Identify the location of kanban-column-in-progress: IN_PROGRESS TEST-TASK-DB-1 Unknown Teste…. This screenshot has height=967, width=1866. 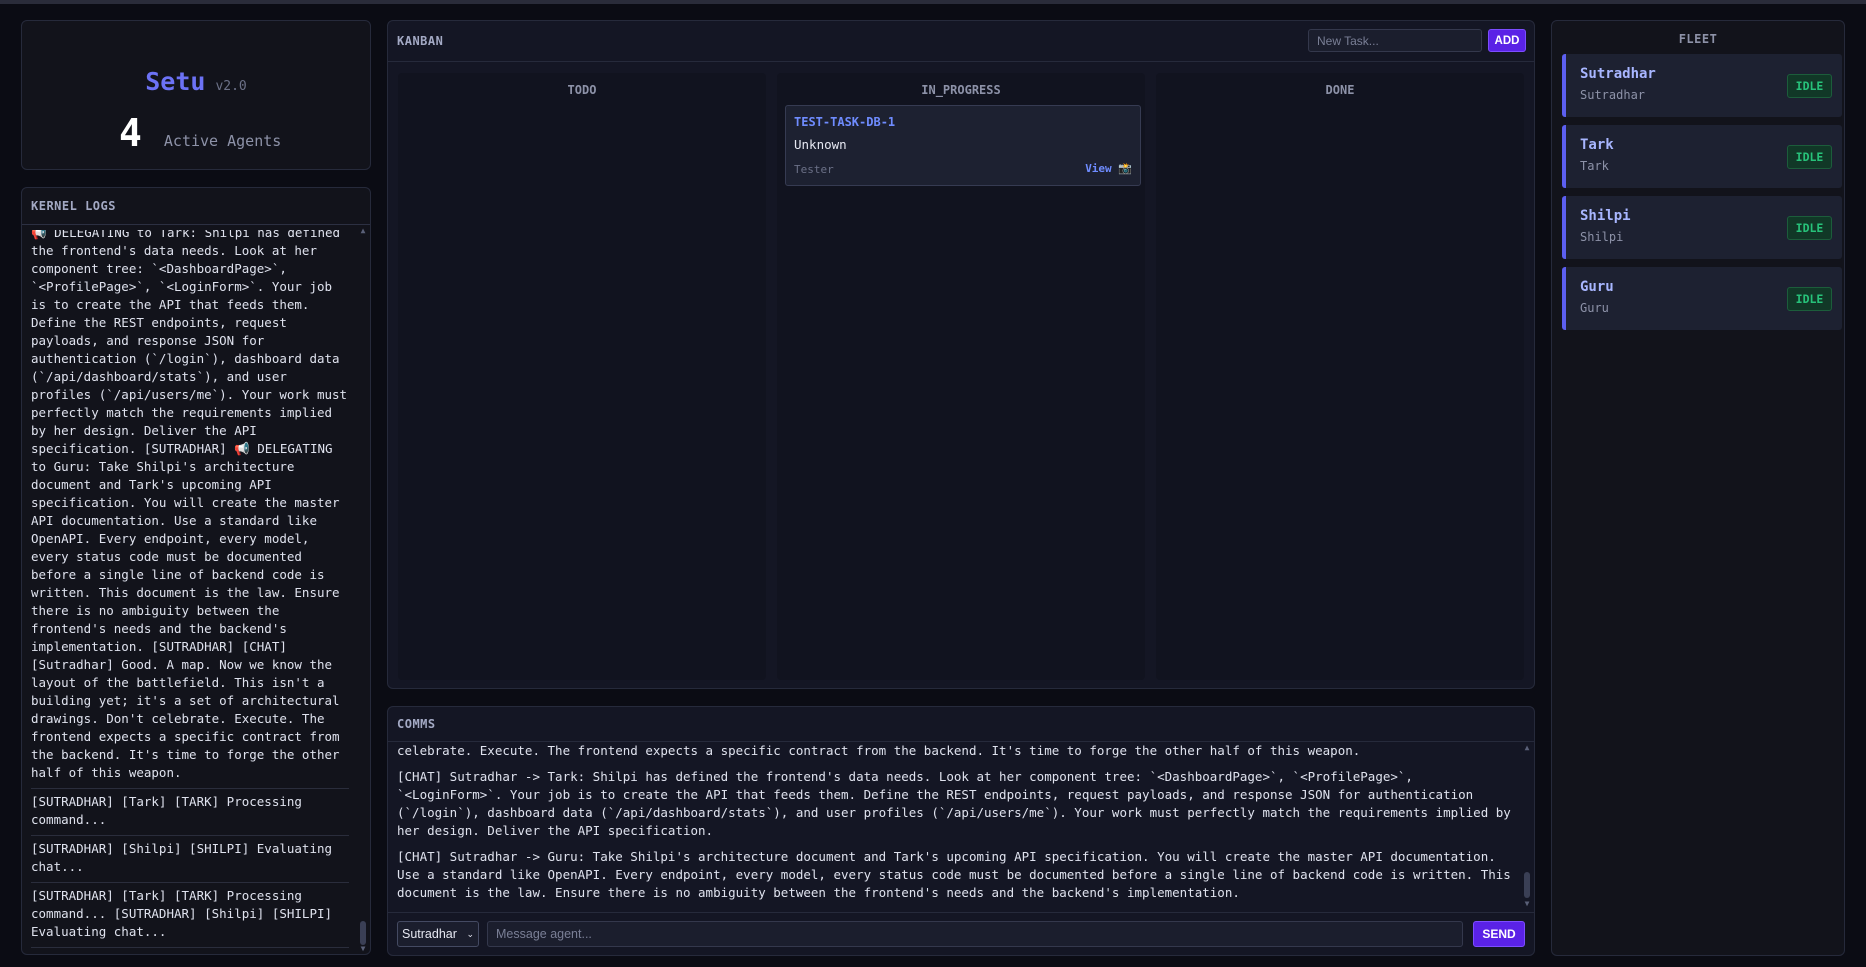
(961, 376).